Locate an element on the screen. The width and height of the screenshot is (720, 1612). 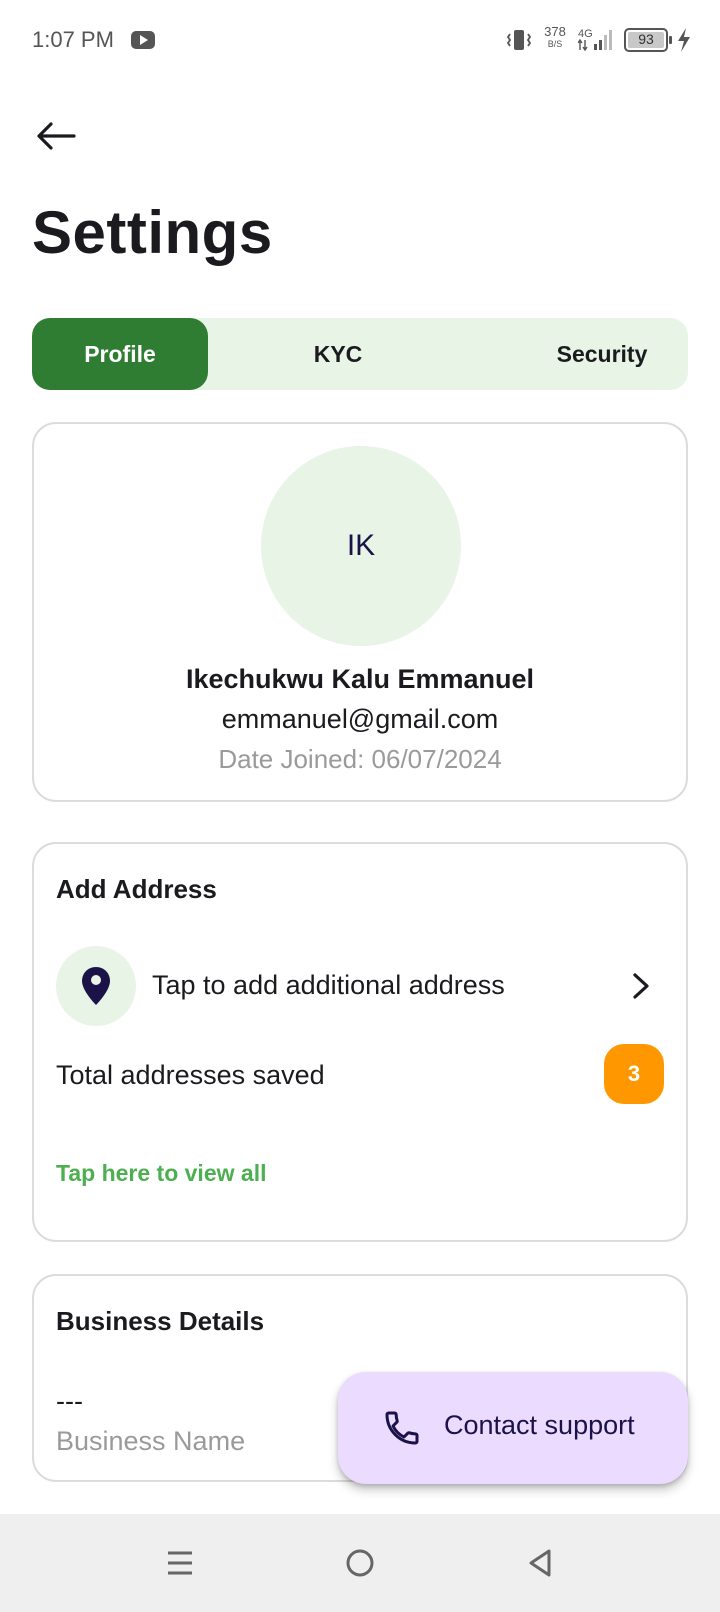
settings-tabs: Profile KYC Security is located at coordinates (360, 354).